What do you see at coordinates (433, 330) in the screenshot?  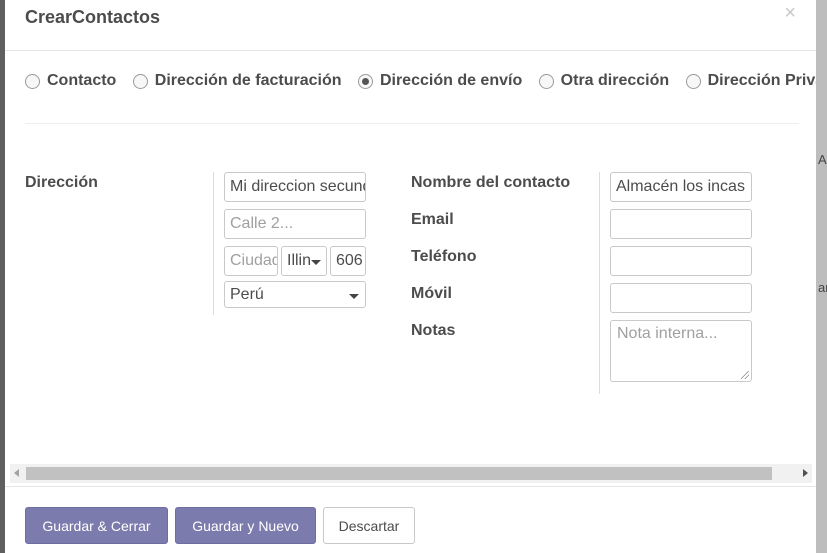 I see `notes-label: Notas` at bounding box center [433, 330].